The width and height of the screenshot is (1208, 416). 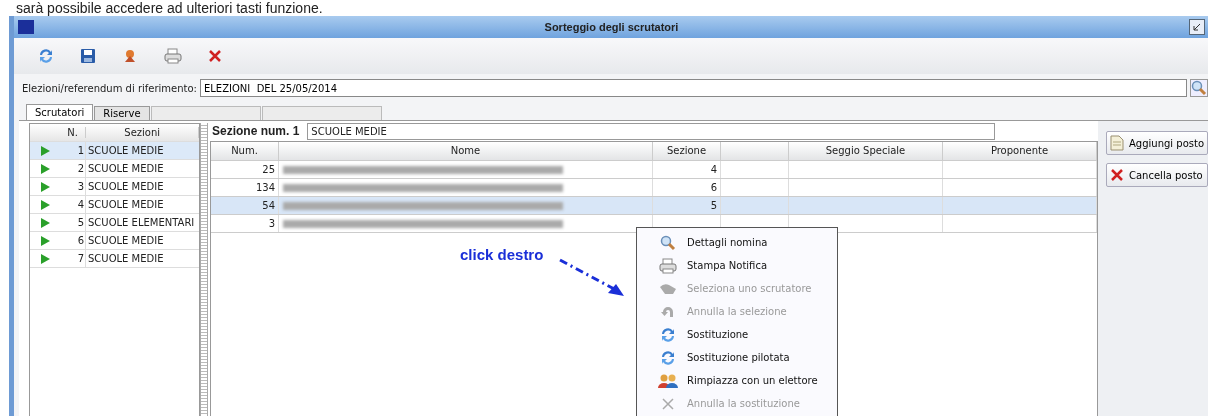 I want to click on section-row: 2 SCUOLE MEDIE, so click(x=115, y=169).